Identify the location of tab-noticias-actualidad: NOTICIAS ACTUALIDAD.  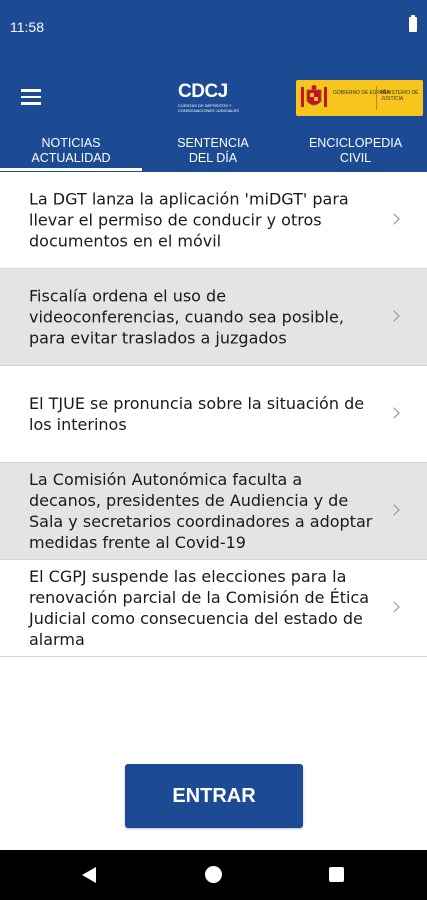
(71, 154).